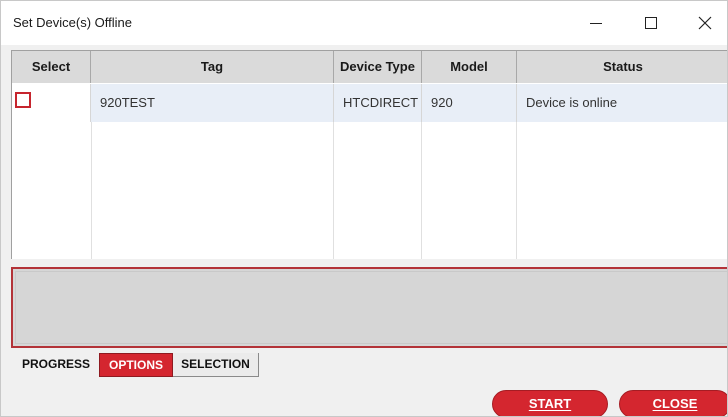 This screenshot has width=728, height=417. I want to click on select-cell-box, so click(48, 103).